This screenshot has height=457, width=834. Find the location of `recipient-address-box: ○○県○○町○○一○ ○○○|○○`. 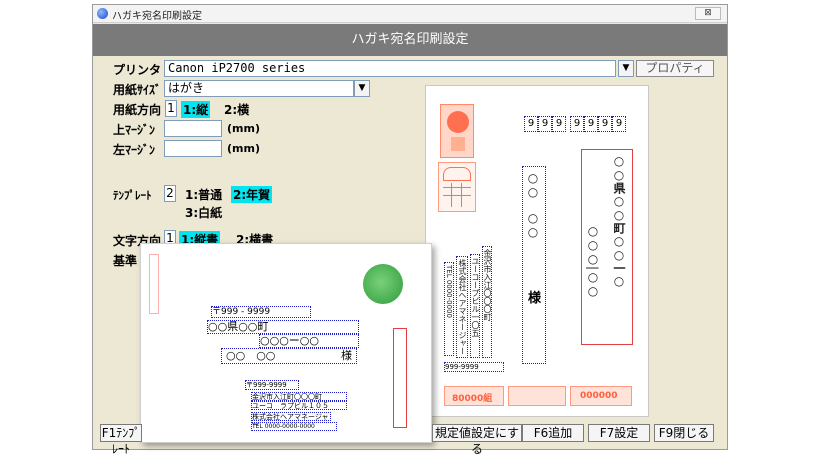

recipient-address-box: ○○県○○町○○一○ ○○○|○○ is located at coordinates (607, 247).